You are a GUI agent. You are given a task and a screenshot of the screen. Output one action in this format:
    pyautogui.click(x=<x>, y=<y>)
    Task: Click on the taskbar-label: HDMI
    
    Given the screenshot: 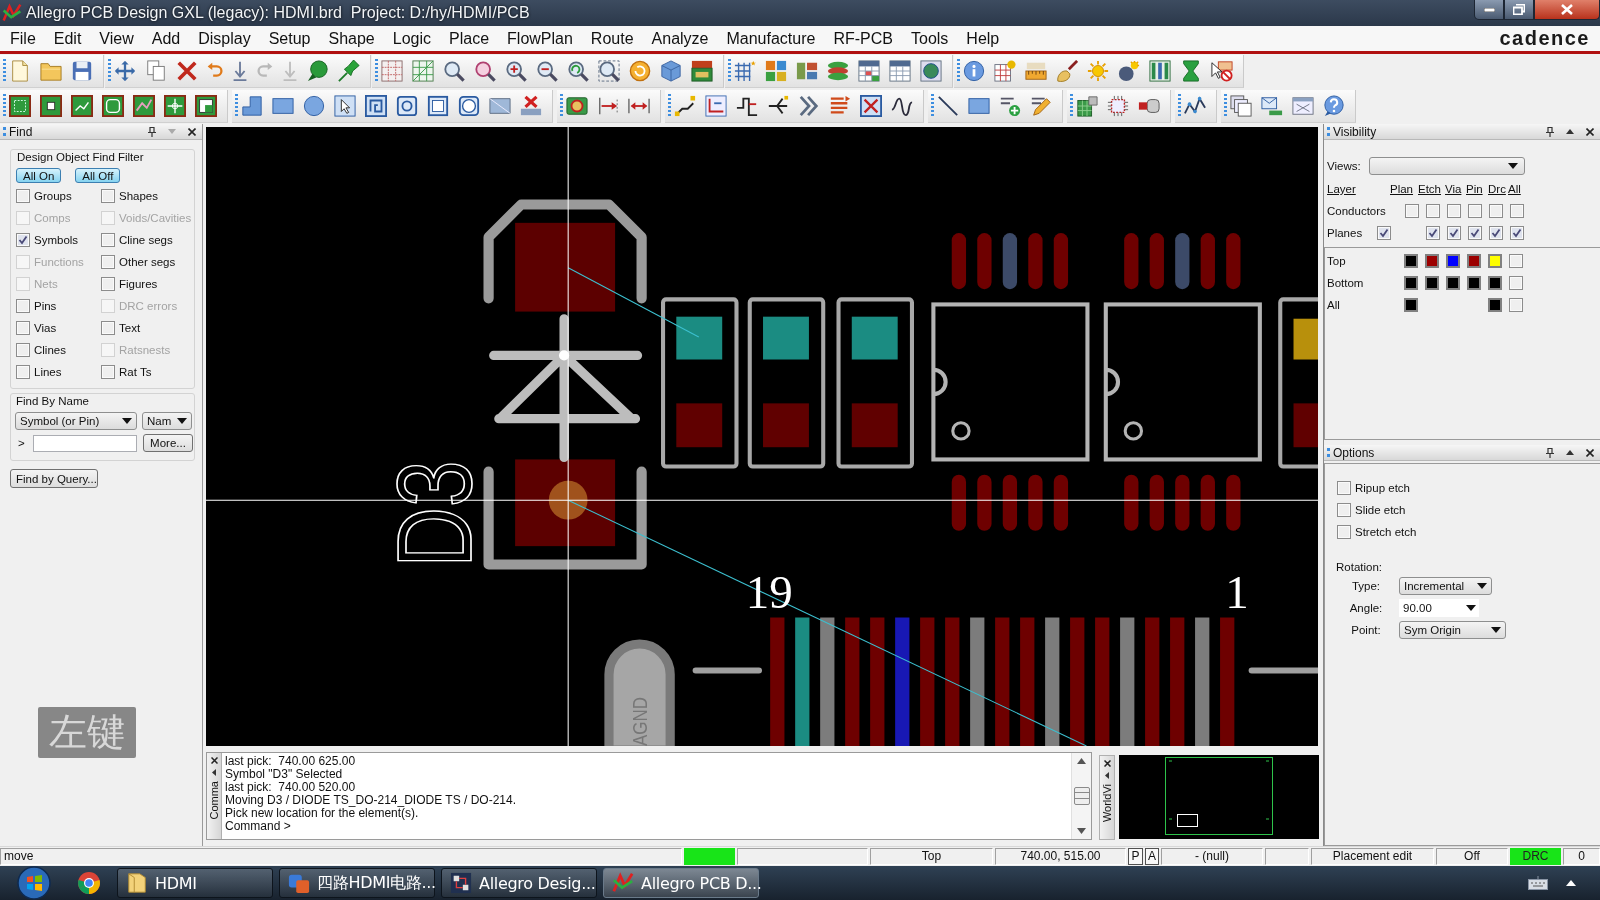 What is the action you would take?
    pyautogui.click(x=176, y=883)
    